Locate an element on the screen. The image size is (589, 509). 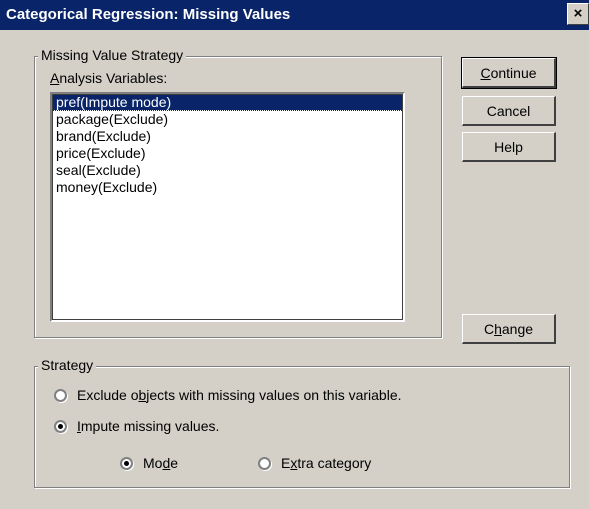
mode-radio: Mode is located at coordinates (149, 463).